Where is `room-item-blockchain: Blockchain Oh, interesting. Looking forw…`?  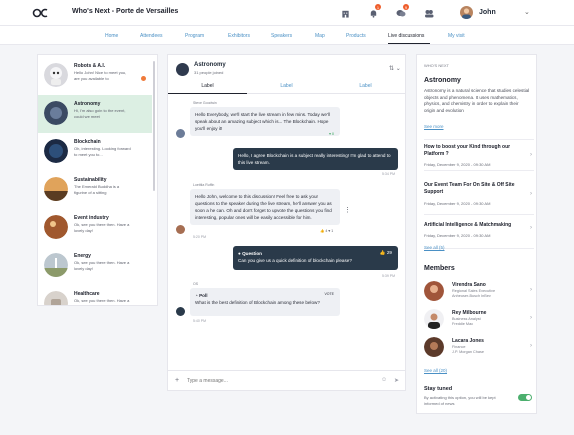 room-item-blockchain: Blockchain Oh, interesting. Looking forw… is located at coordinates (95, 152).